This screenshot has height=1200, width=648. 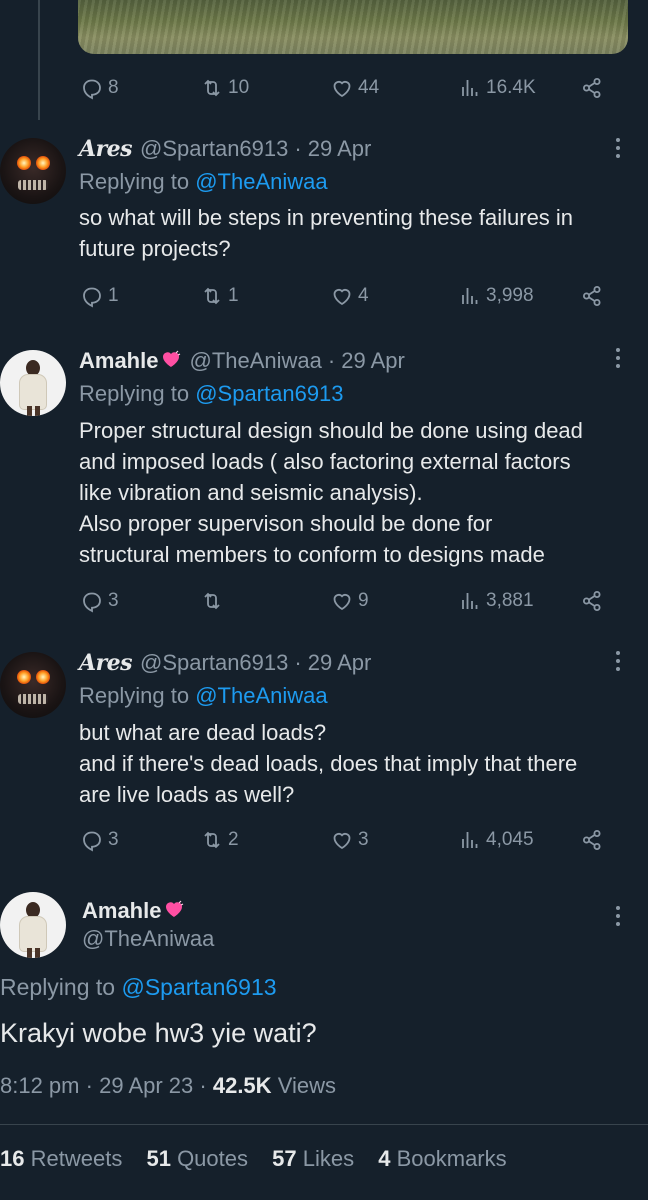 What do you see at coordinates (510, 839) in the screenshot?
I see `views-count: 4,045` at bounding box center [510, 839].